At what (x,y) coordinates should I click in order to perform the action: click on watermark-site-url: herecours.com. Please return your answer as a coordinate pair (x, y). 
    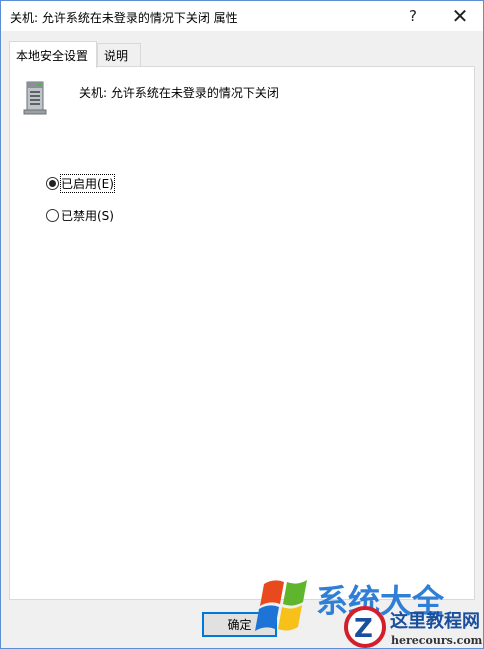
    Looking at the image, I should click on (437, 640).